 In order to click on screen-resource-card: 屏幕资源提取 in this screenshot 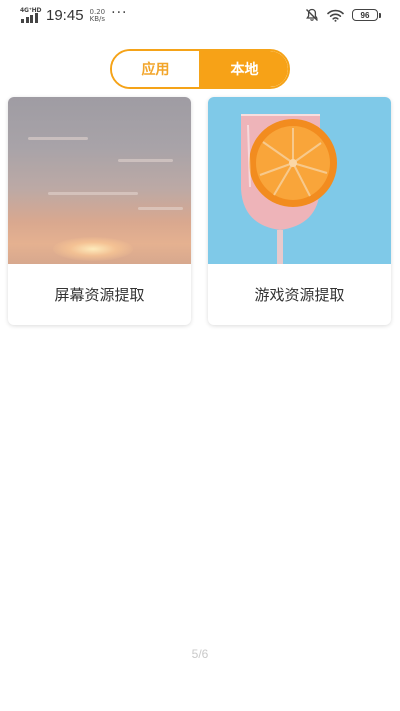, I will do `click(99, 211)`.